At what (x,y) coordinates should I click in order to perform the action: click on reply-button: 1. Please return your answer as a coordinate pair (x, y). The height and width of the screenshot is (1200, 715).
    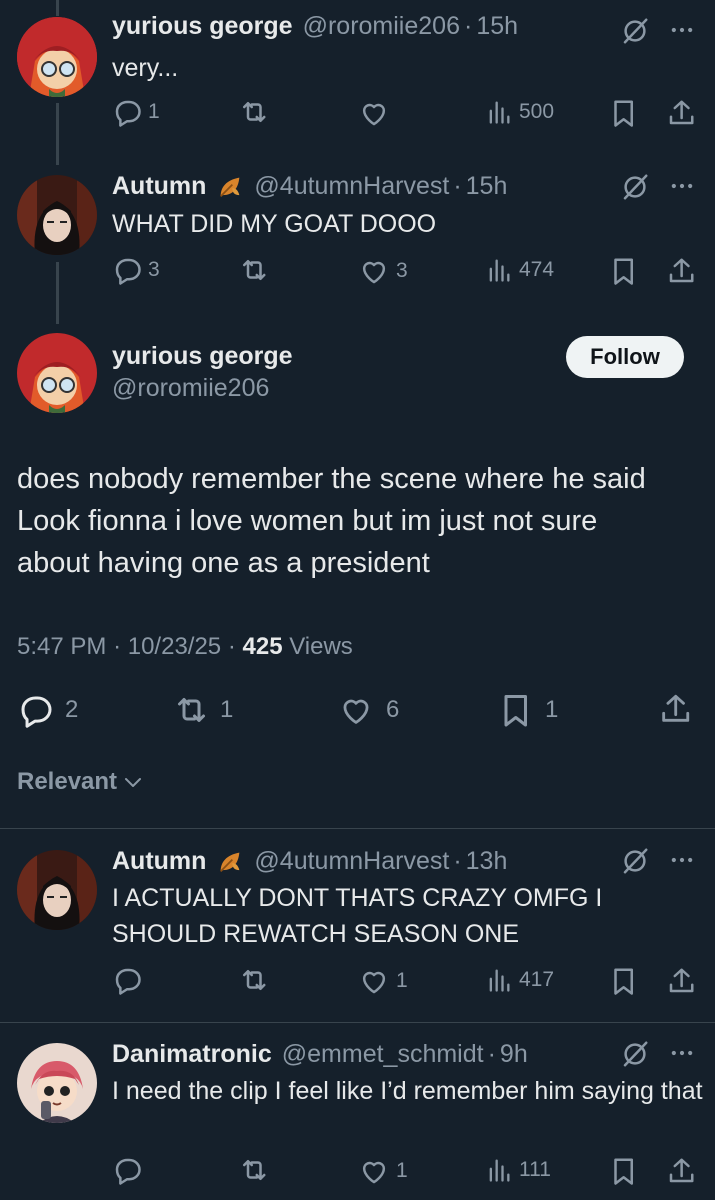
    Looking at the image, I should click on (136, 112).